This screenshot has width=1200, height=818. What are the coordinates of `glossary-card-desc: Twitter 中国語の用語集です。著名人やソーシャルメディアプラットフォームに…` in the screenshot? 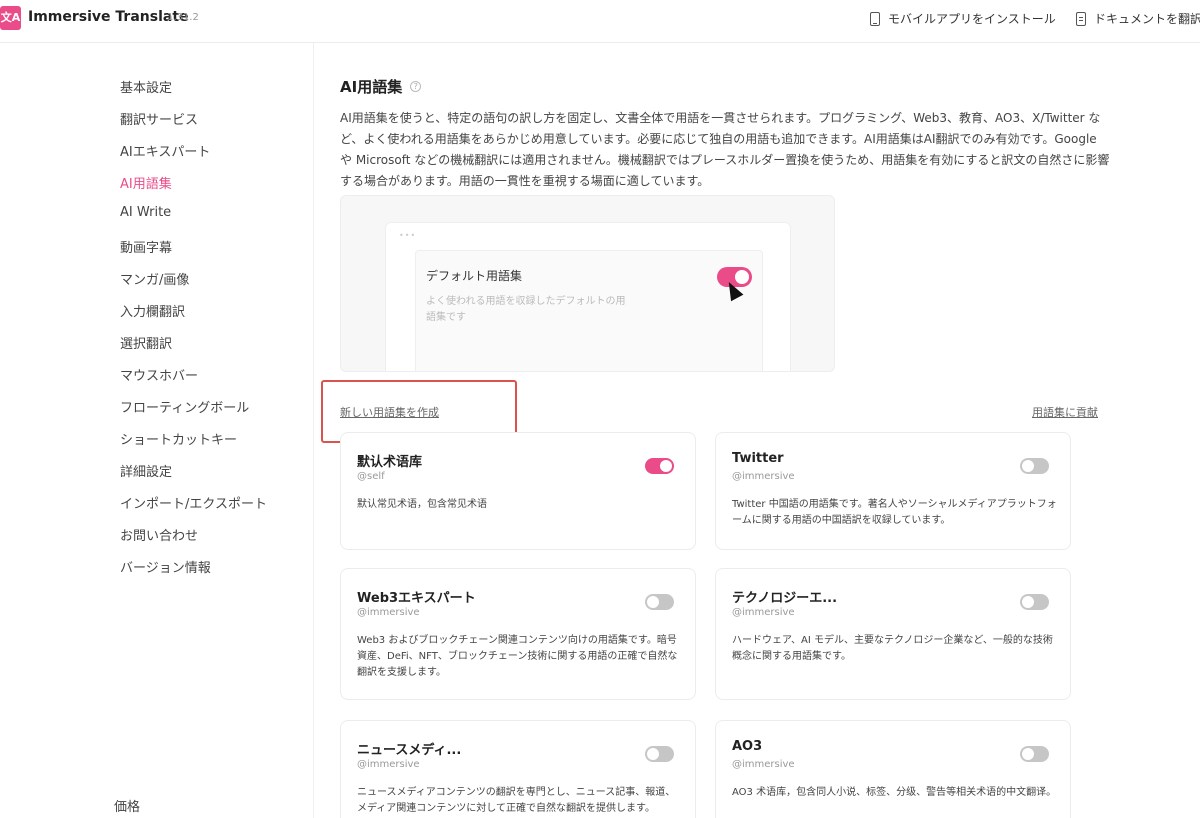 It's located at (894, 512).